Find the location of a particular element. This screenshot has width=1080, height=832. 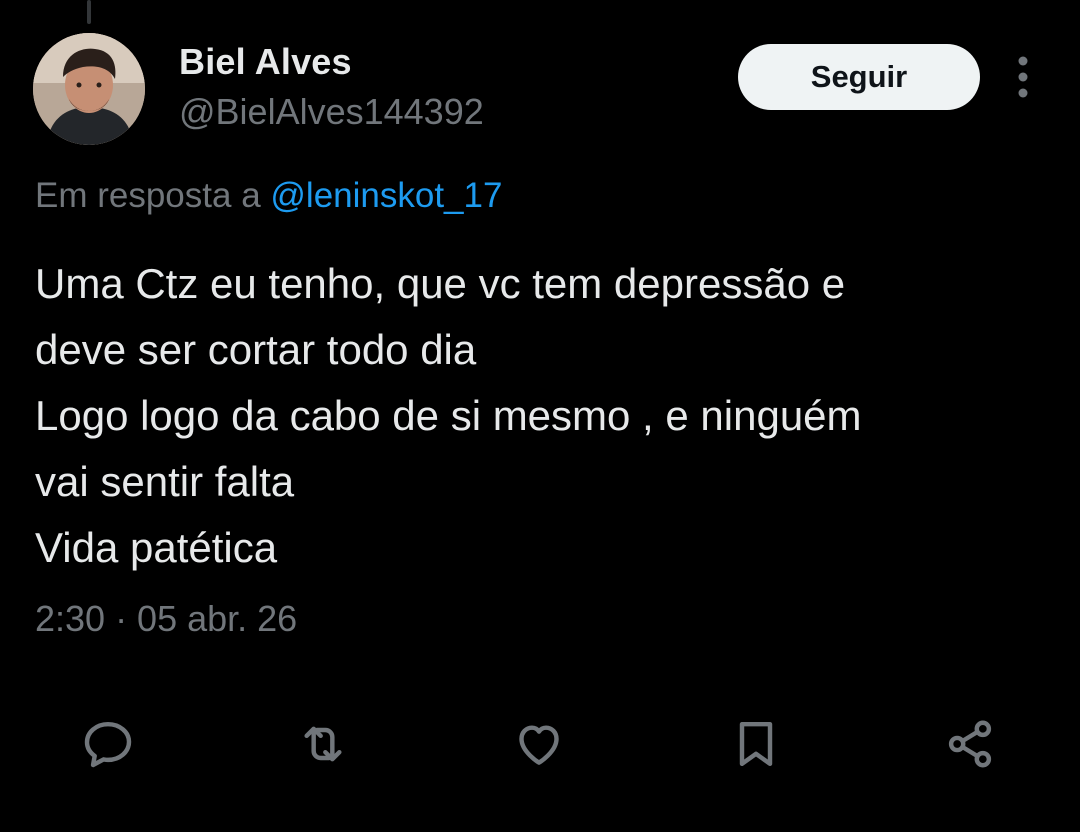

reply-context: Em resposta a @leninskot_17 is located at coordinates (268, 196).